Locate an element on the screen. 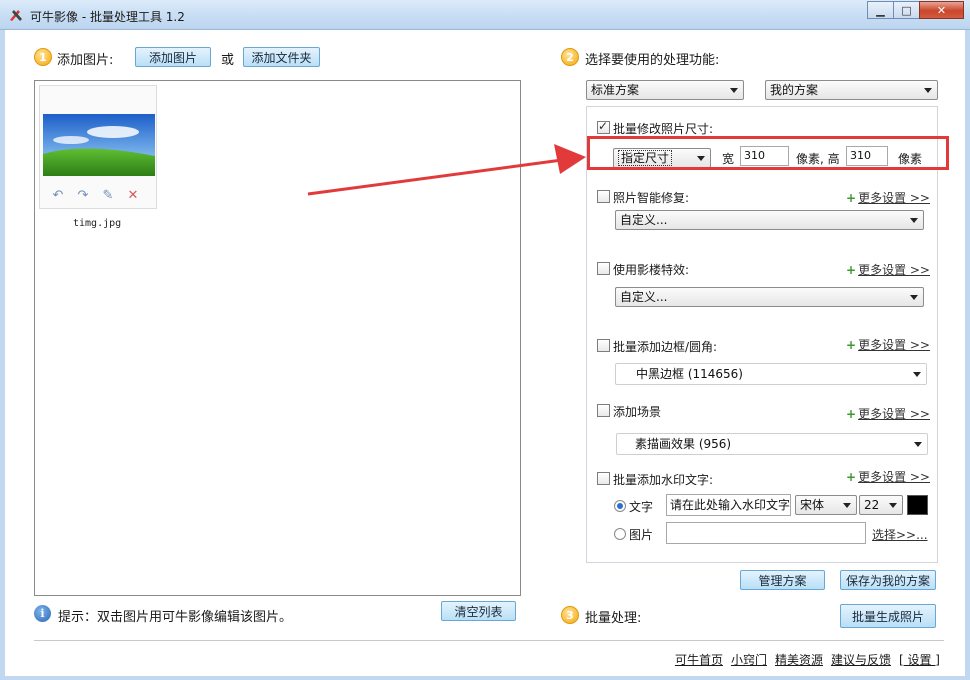 This screenshot has height=680, width=970. maximize-button: □ is located at coordinates (906, 10).